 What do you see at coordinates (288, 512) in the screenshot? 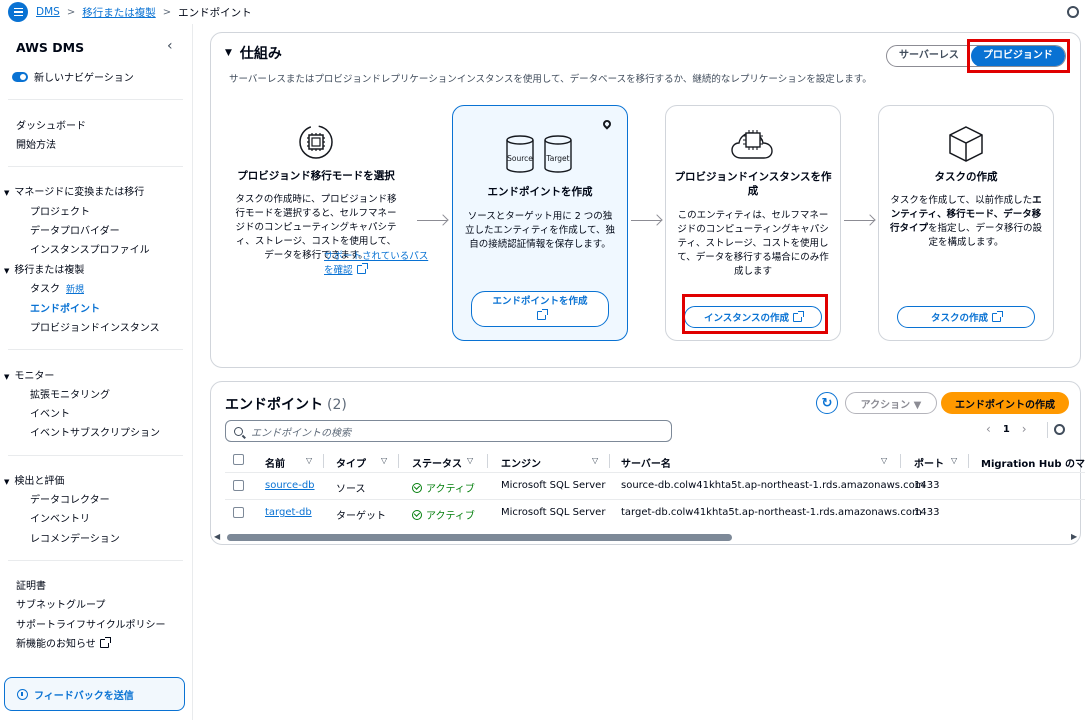
I see `endpoint-link-target-db: target-db` at bounding box center [288, 512].